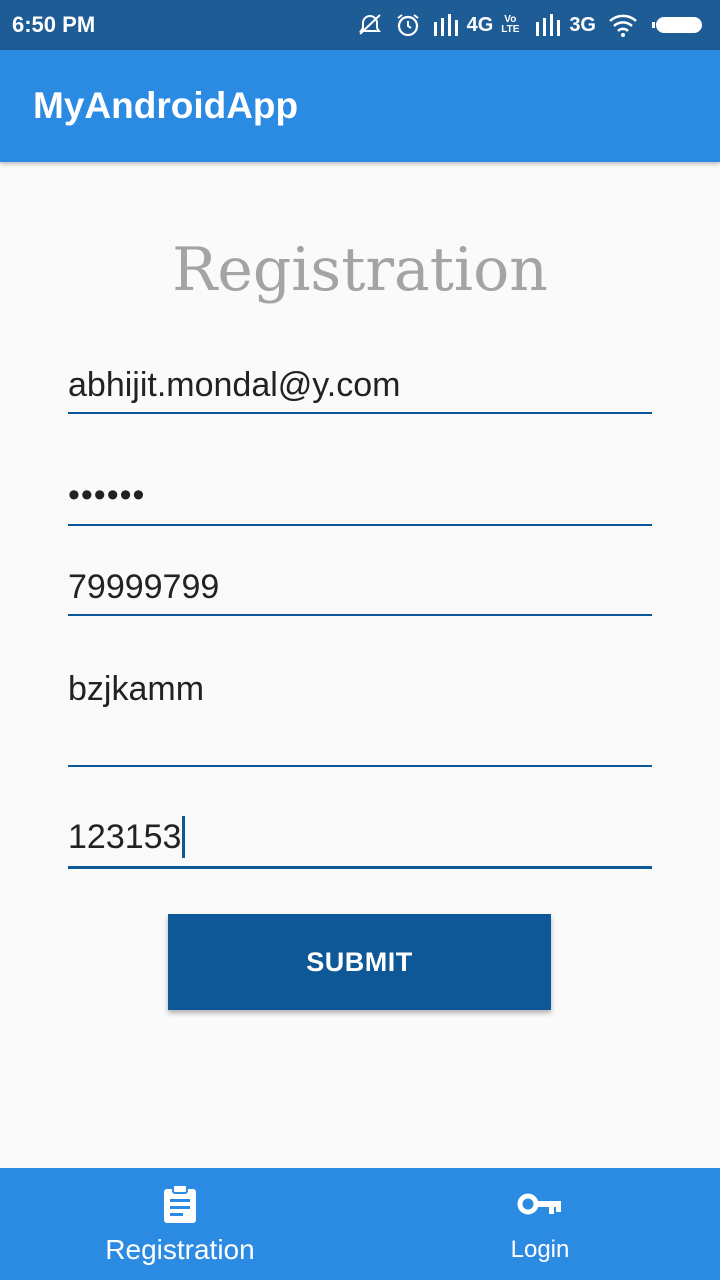  Describe the element at coordinates (234, 385) in the screenshot. I see `email-field-value: abhijit.mondal@y.com` at that location.